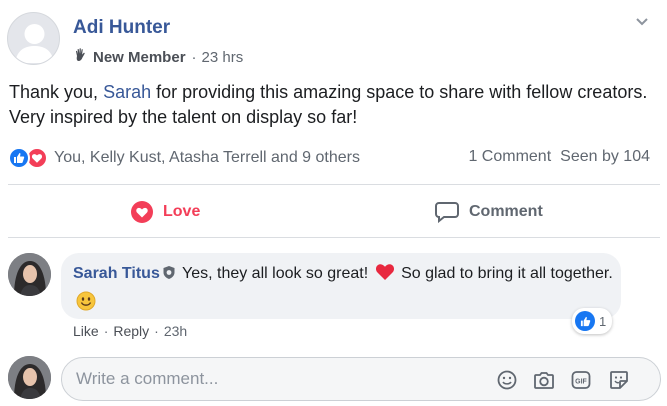  What do you see at coordinates (182, 211) in the screenshot?
I see `love-label: Love` at bounding box center [182, 211].